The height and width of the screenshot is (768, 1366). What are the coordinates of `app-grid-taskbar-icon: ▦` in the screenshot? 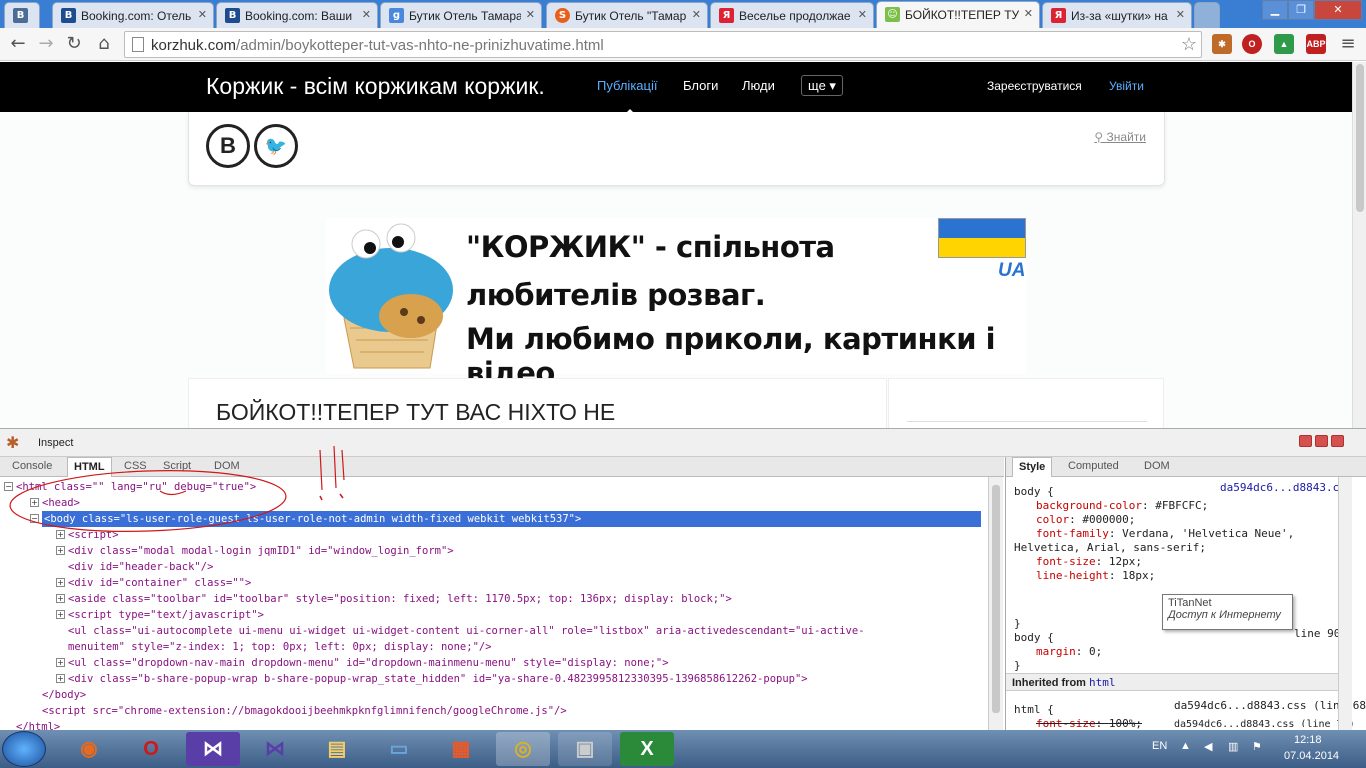 It's located at (461, 749).